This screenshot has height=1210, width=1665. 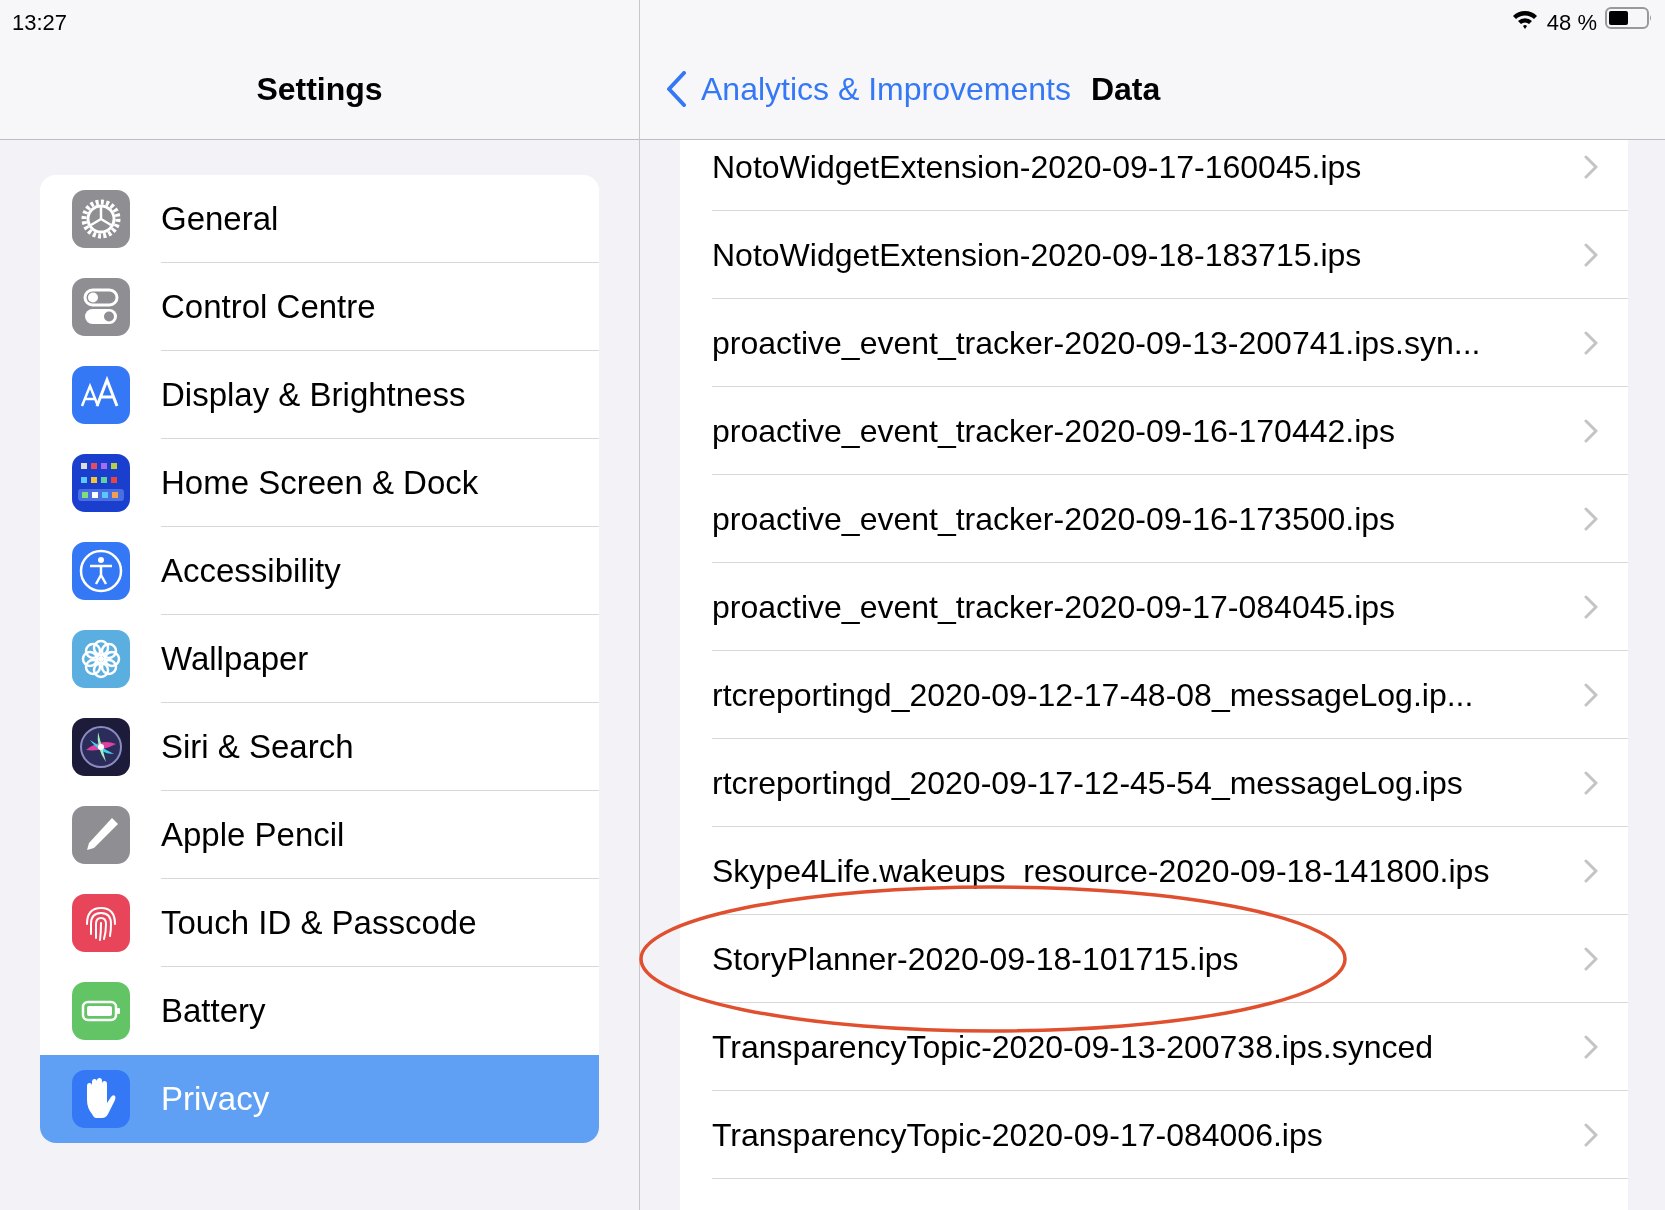 I want to click on file-row: NotoWidgetExtension-2020-09-17-160045.ips, so click(x=1170, y=175).